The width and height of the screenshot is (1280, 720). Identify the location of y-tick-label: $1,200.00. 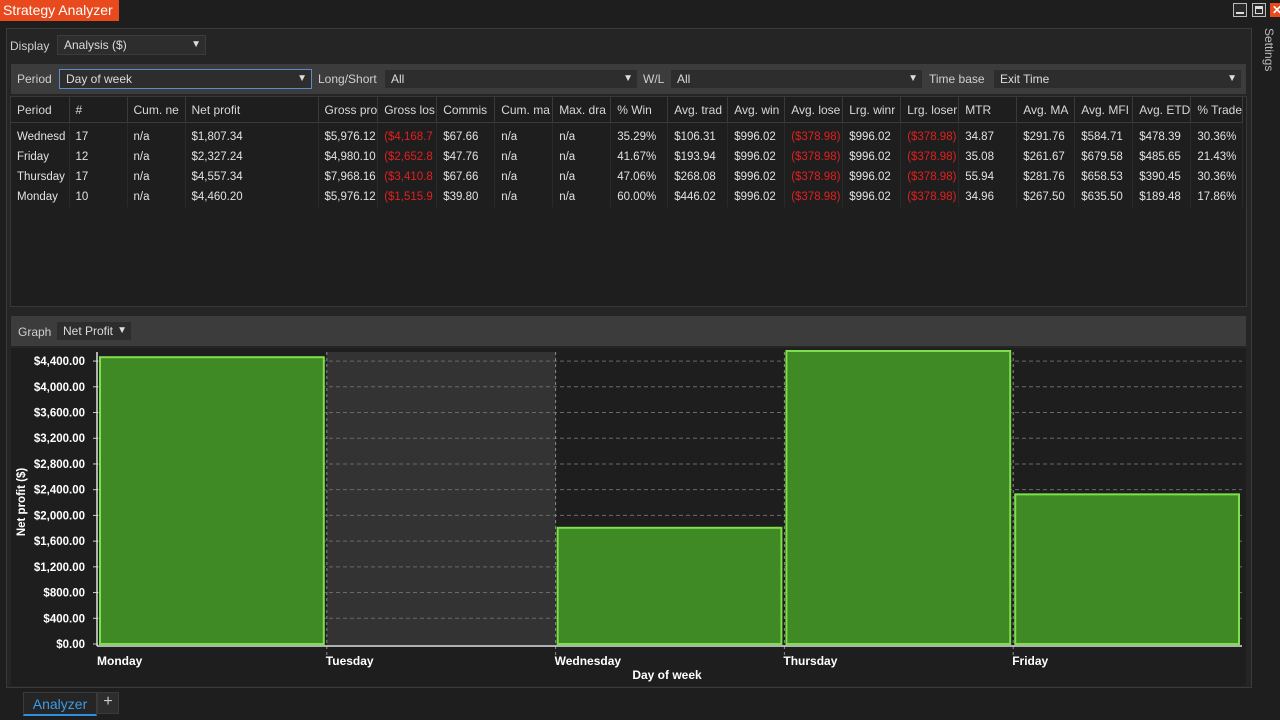
(59, 568).